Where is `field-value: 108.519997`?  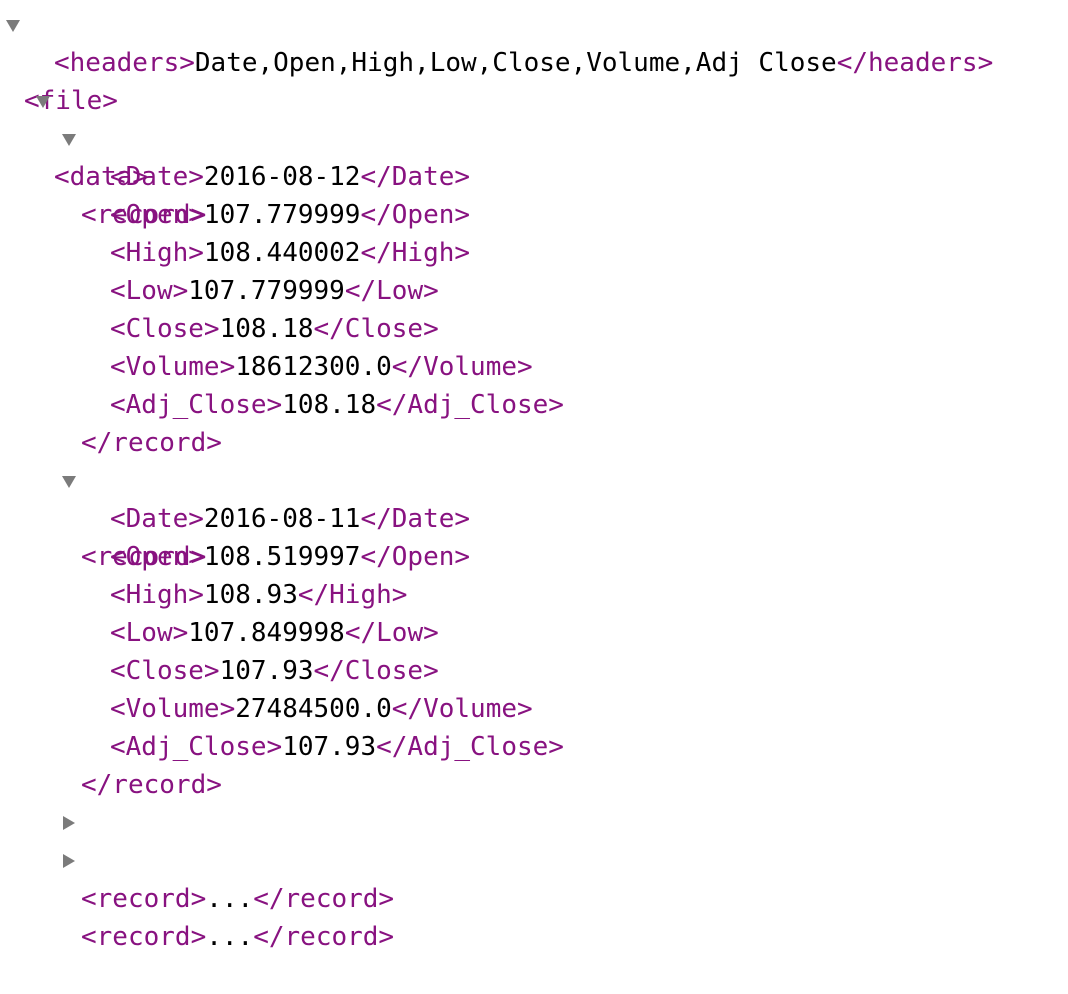 field-value: 108.519997 is located at coordinates (282, 557).